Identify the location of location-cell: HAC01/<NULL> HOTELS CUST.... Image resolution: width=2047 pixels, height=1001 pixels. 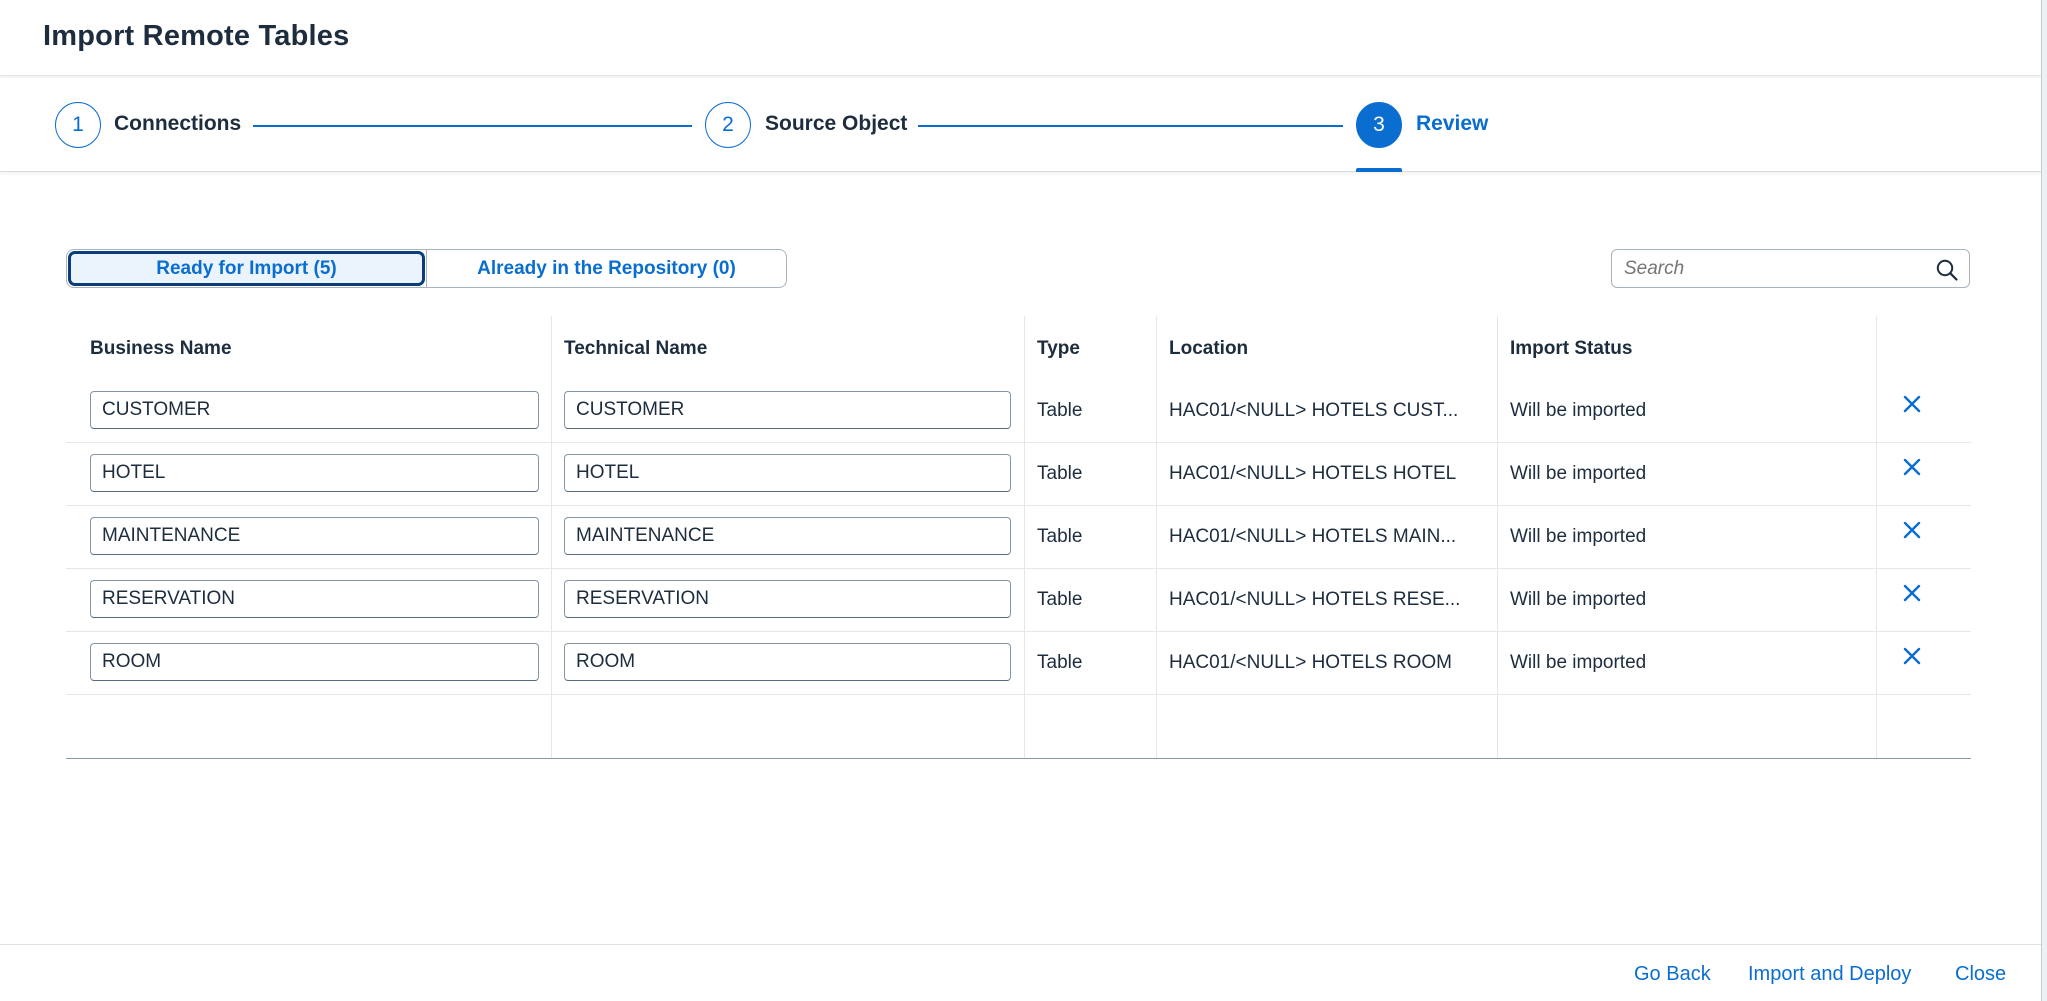
(1314, 410).